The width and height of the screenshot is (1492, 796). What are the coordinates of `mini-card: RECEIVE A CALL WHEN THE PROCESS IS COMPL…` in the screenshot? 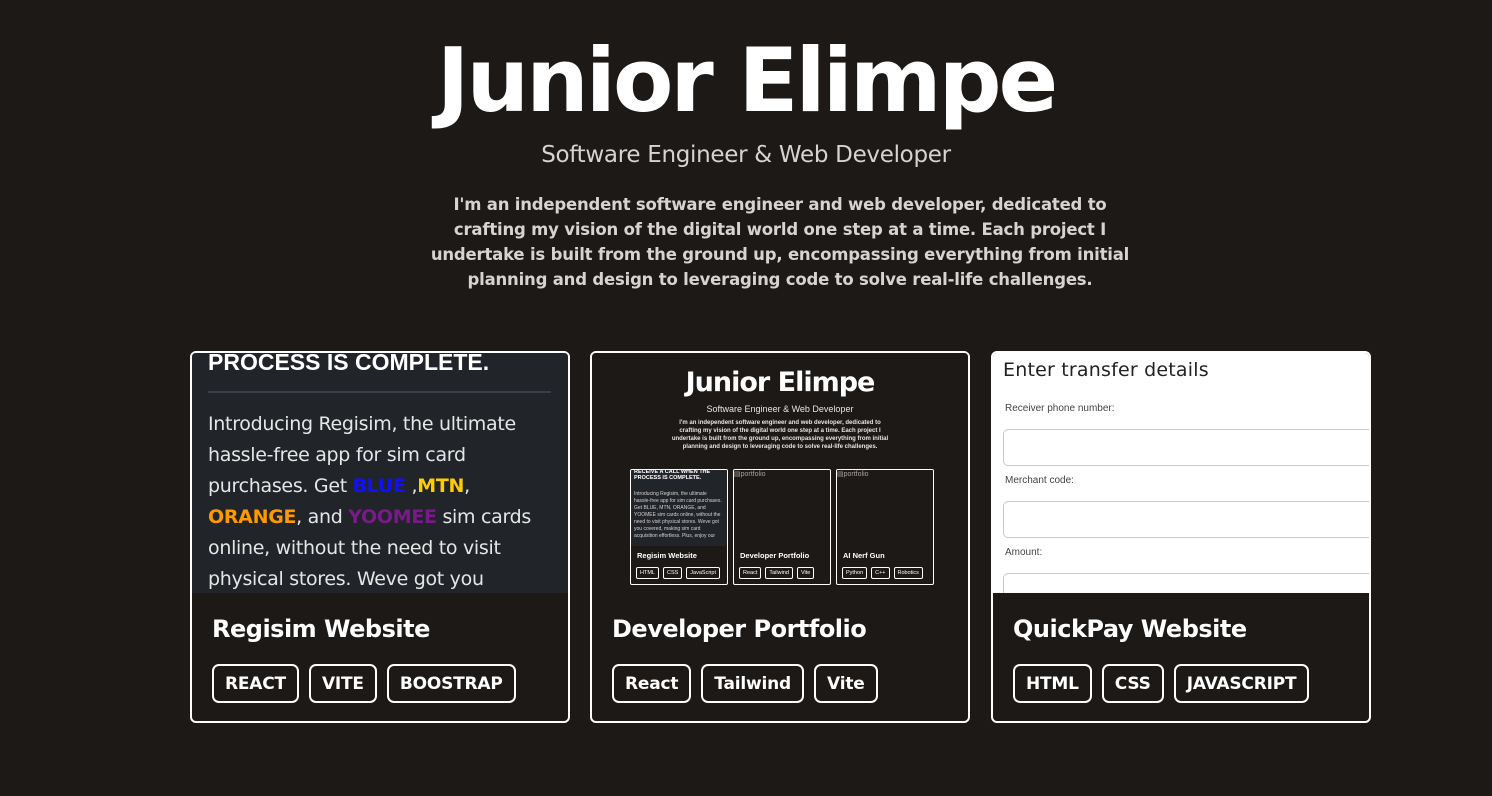 It's located at (679, 527).